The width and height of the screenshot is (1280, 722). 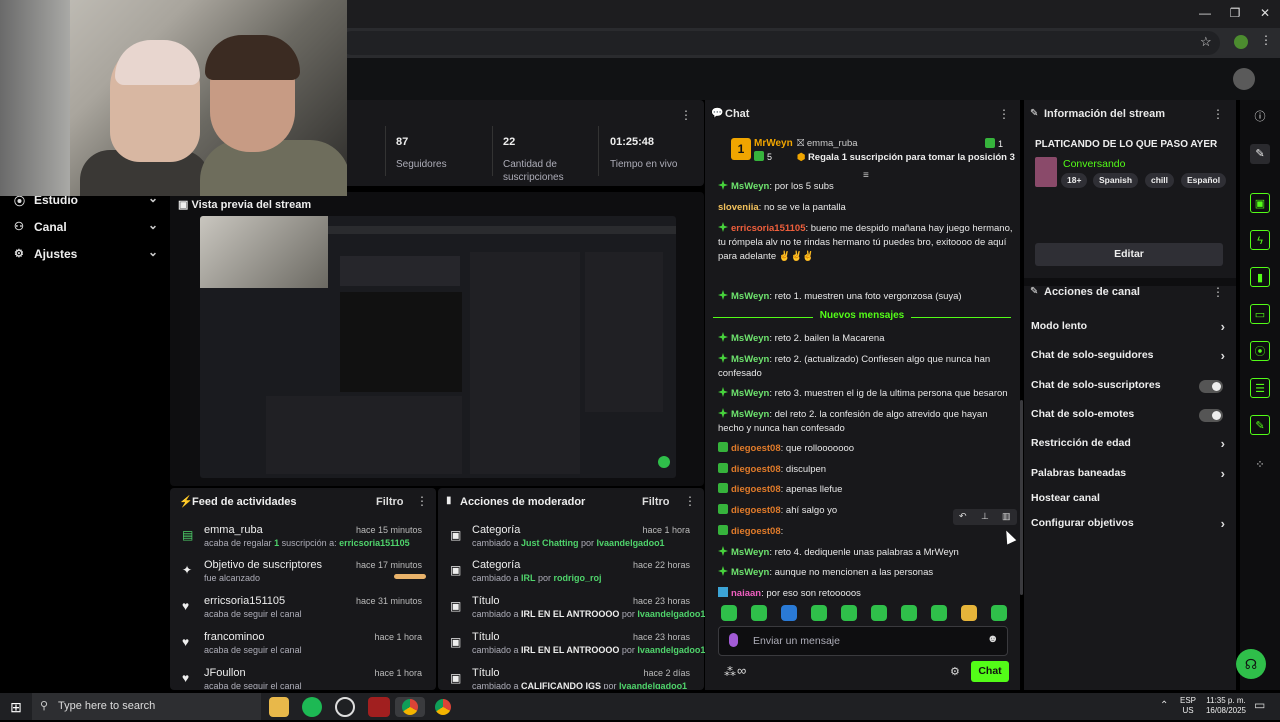 What do you see at coordinates (443, 707) in the screenshot?
I see `chrome-icon` at bounding box center [443, 707].